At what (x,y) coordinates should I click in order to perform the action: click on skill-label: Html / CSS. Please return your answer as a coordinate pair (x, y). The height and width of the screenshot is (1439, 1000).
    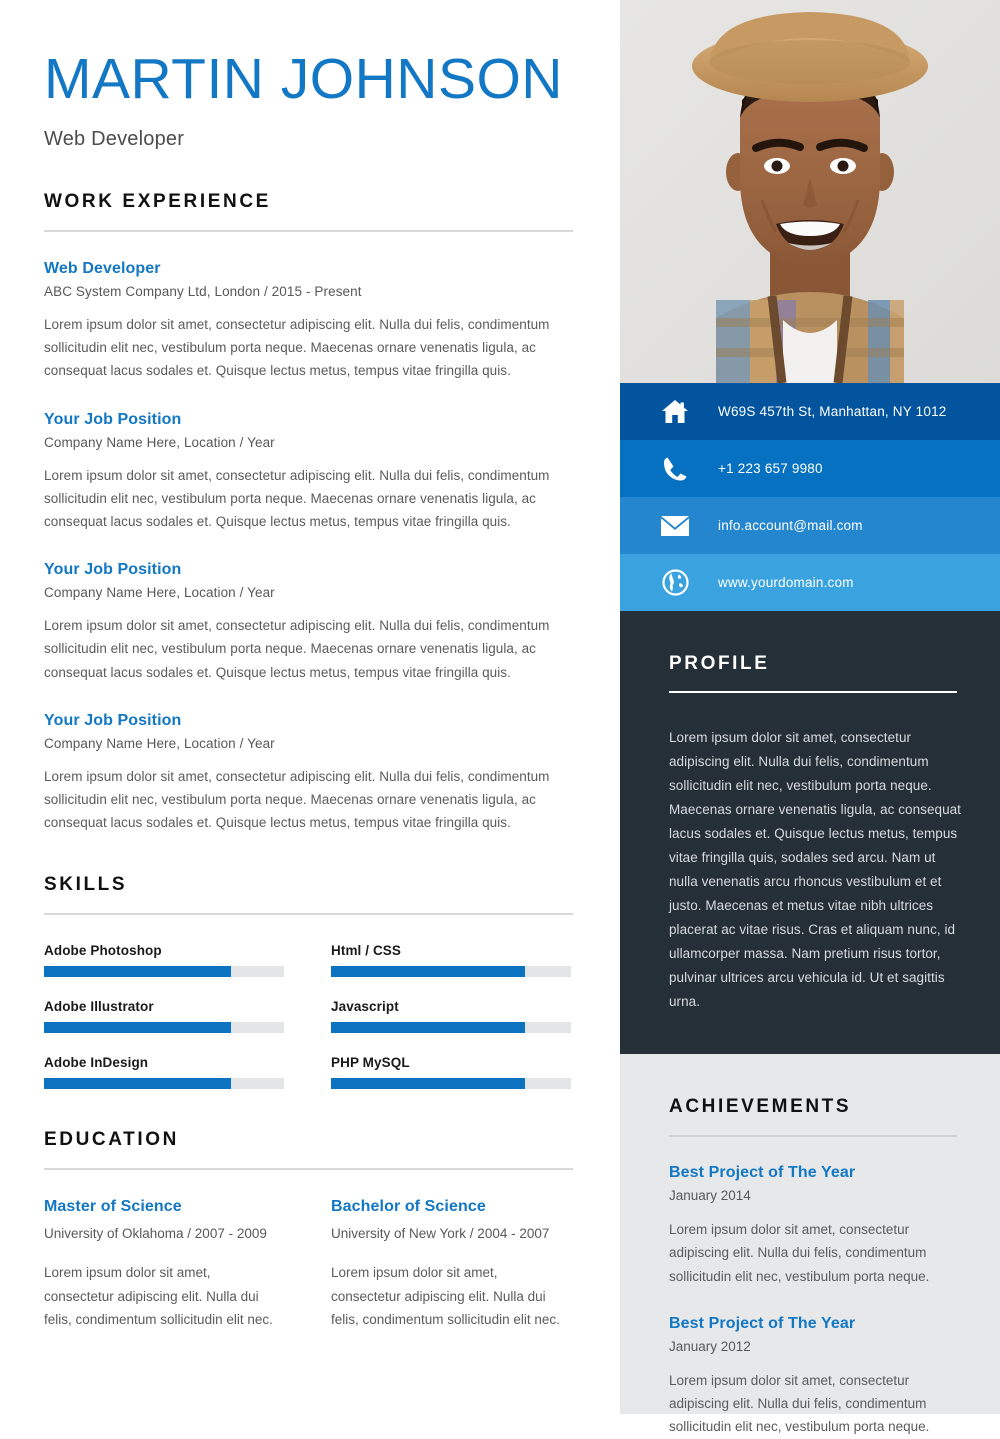
    Looking at the image, I should click on (366, 951).